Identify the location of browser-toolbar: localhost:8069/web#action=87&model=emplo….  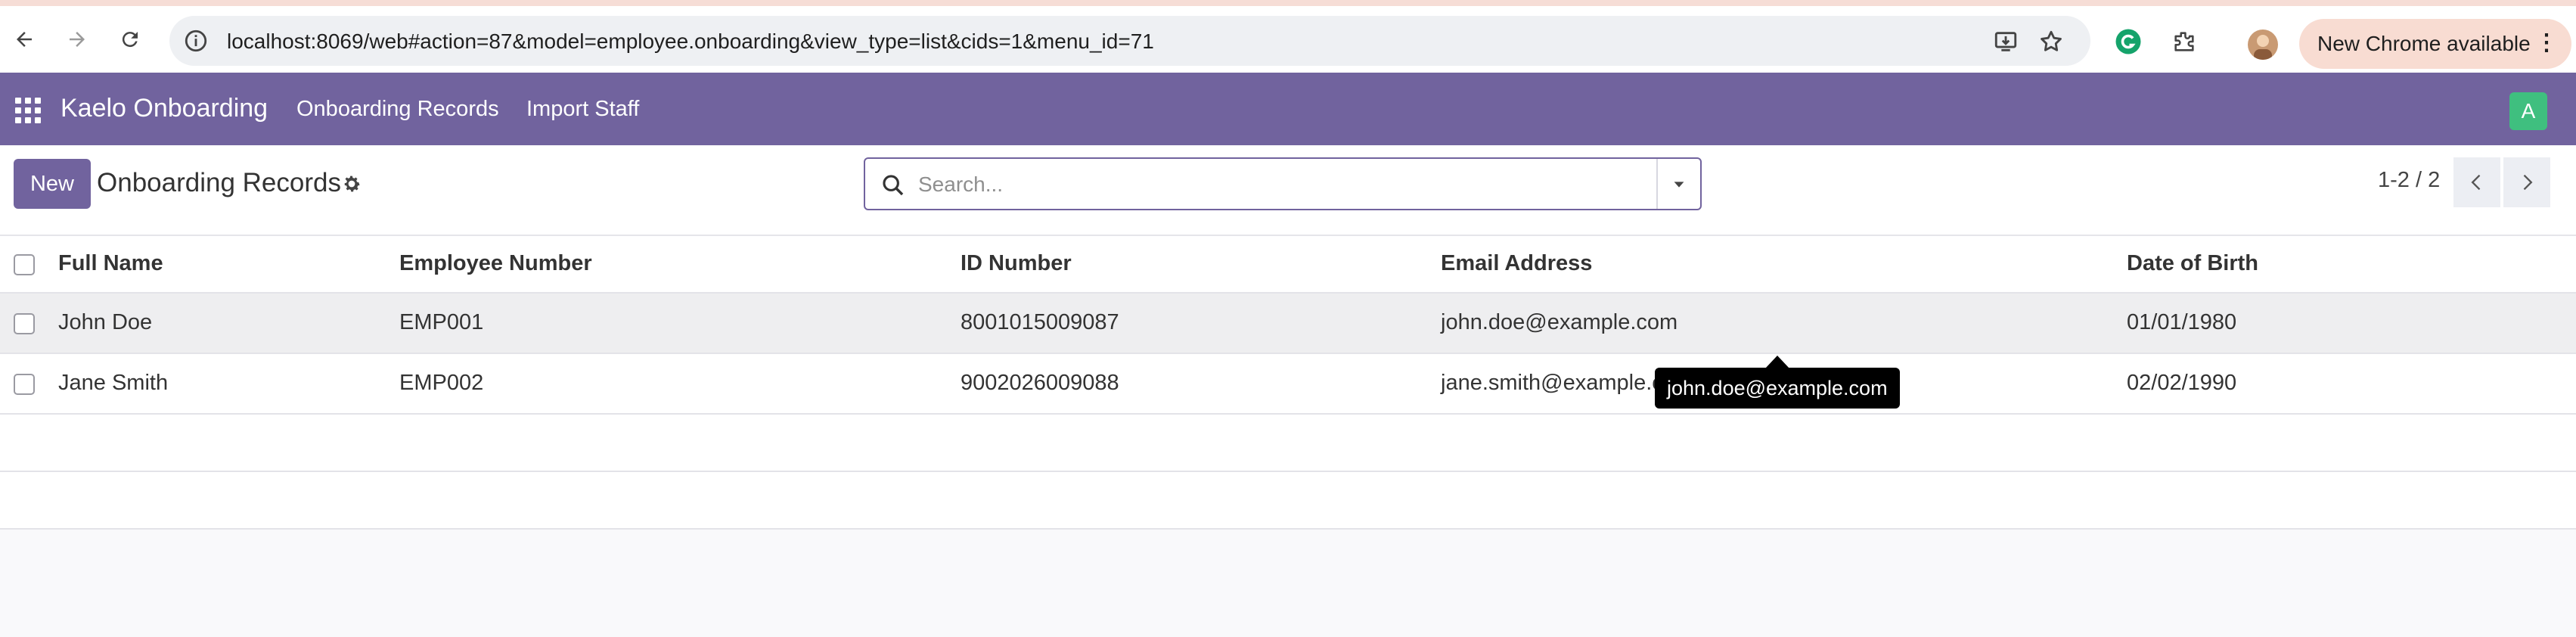
(1288, 39).